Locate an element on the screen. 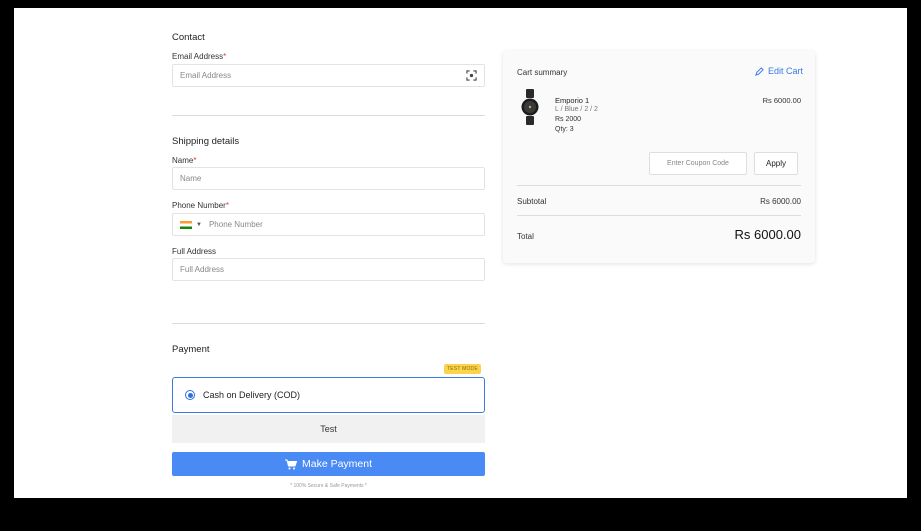 The height and width of the screenshot is (531, 921). subtotal-label: Subtotal is located at coordinates (532, 201).